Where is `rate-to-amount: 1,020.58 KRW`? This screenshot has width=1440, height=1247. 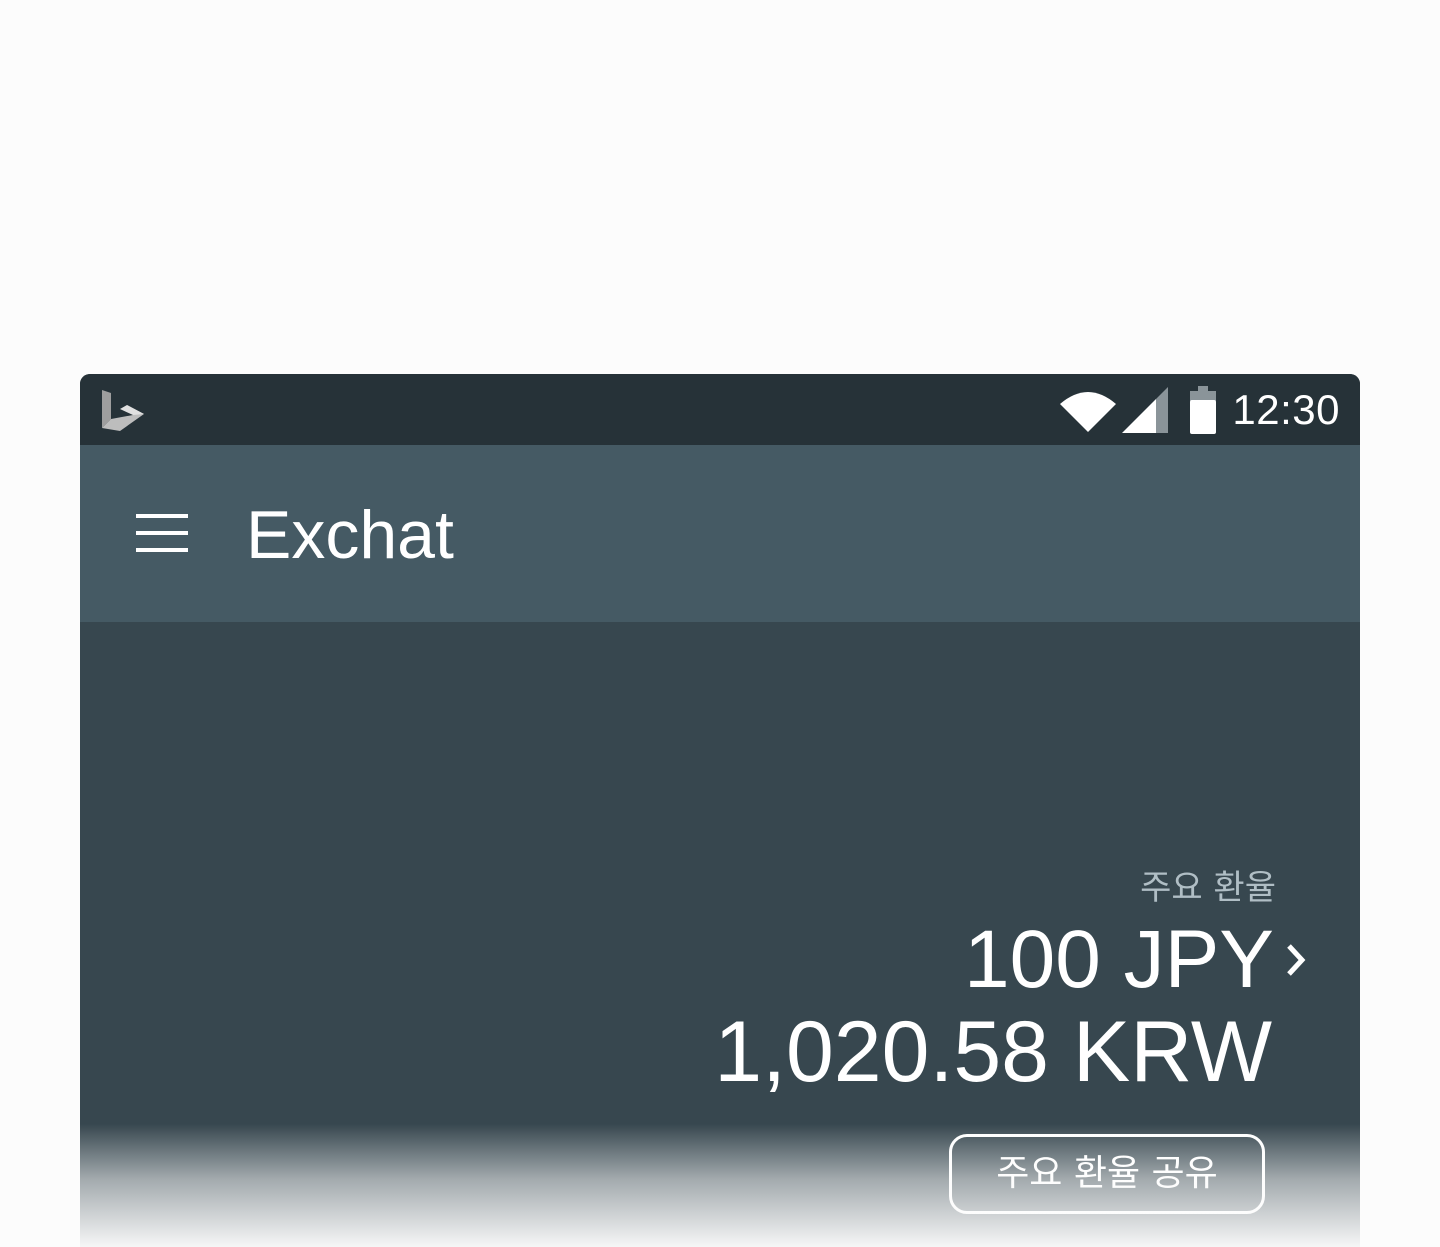 rate-to-amount: 1,020.58 KRW is located at coordinates (993, 1052).